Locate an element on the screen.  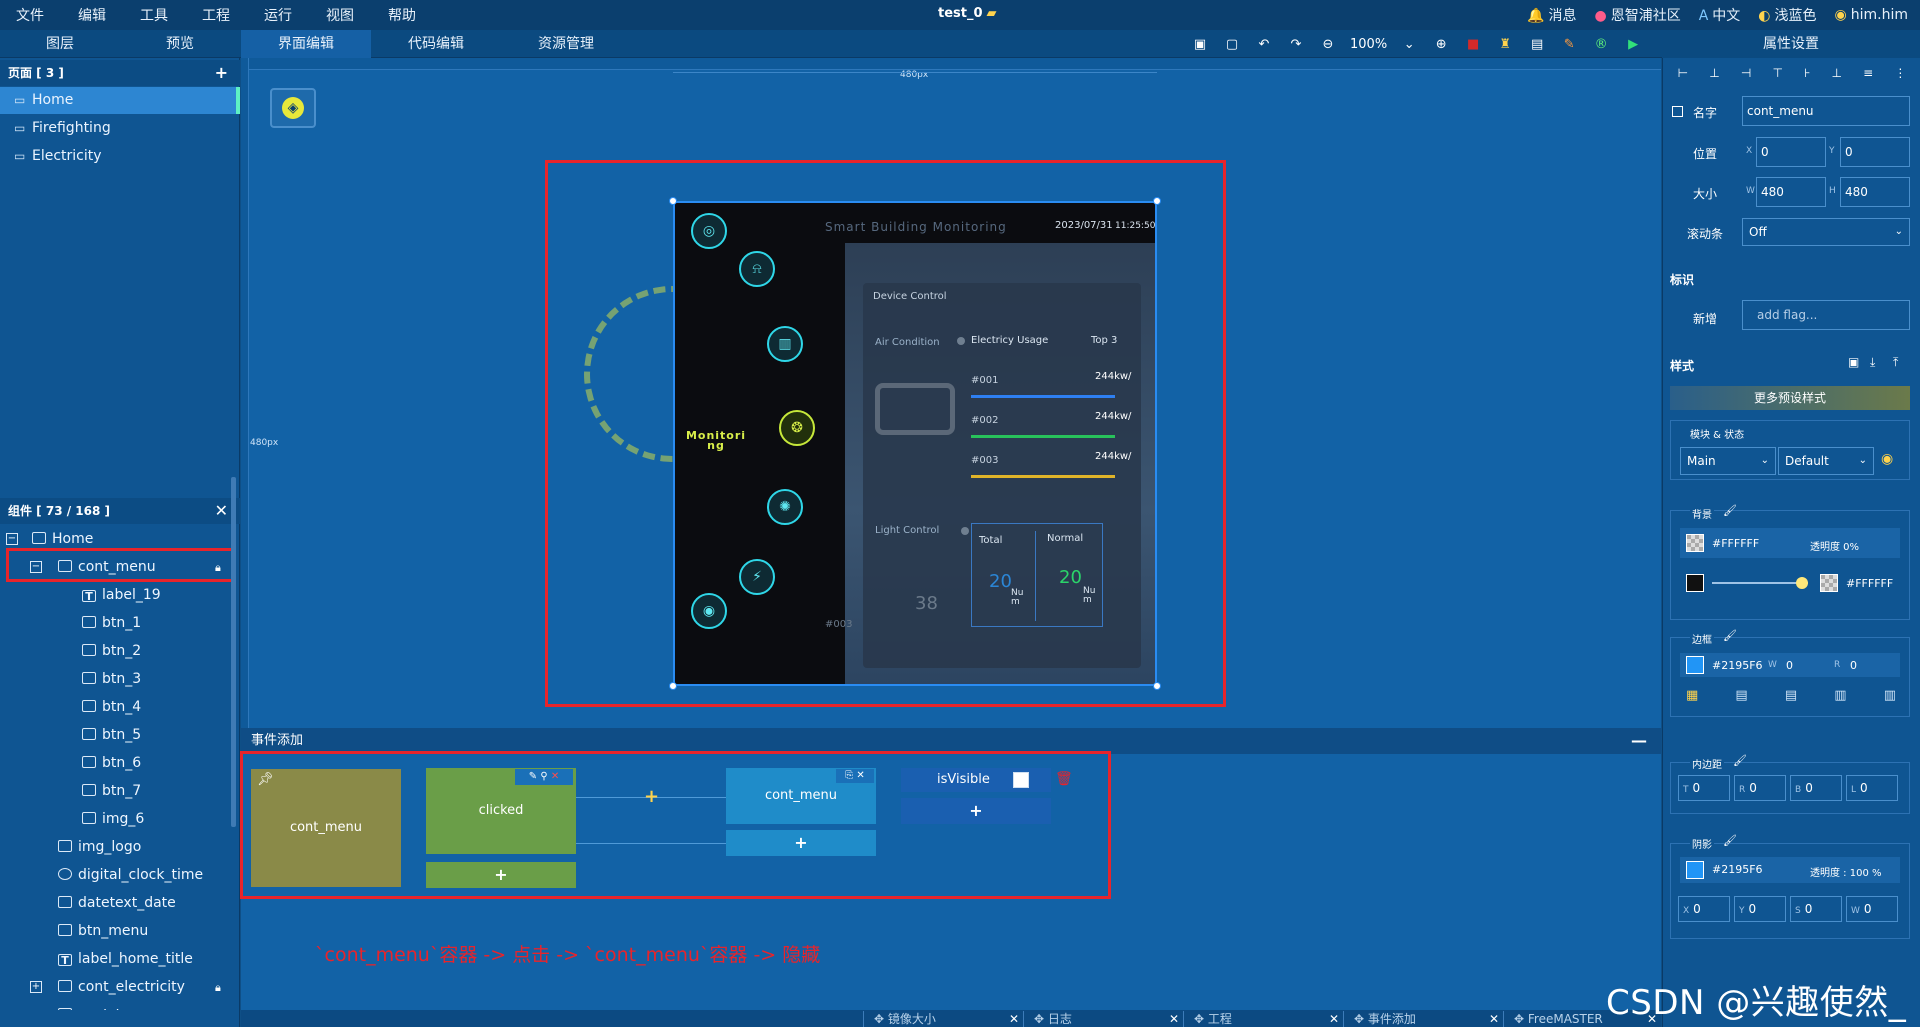
community-link: ● 恩智浦社区 is located at coordinates (1638, 15).